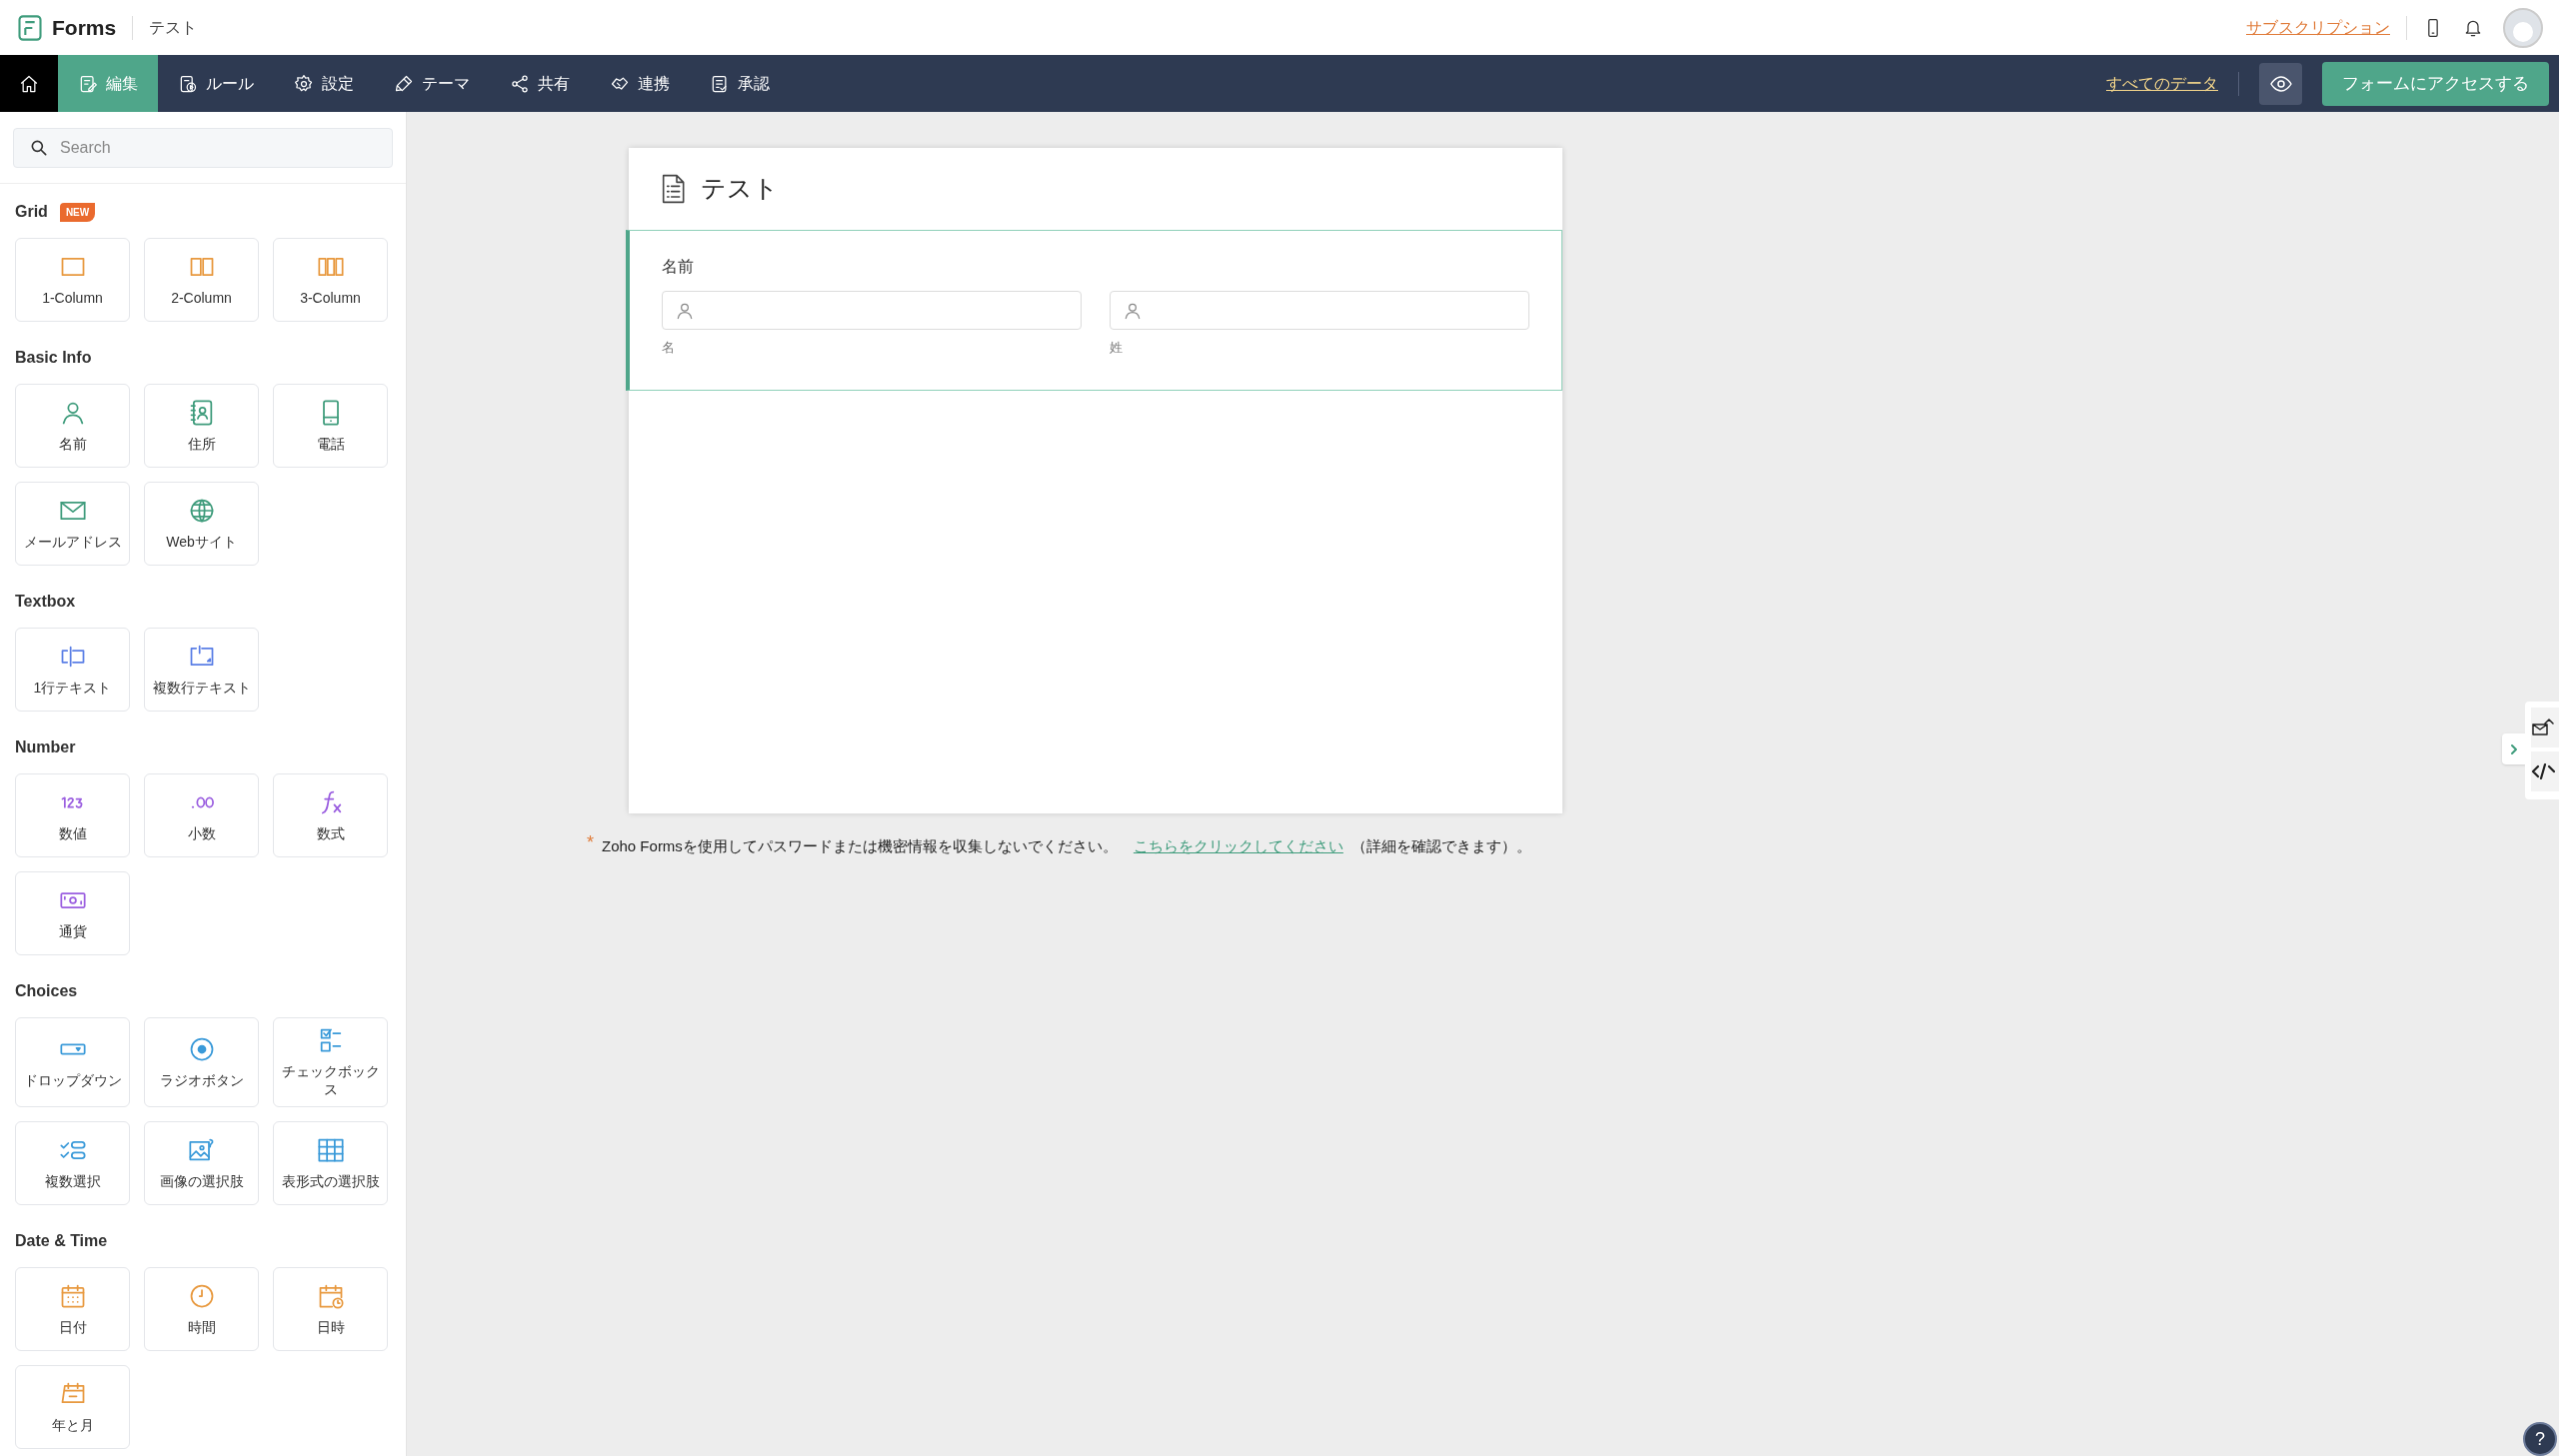 The height and width of the screenshot is (1456, 2559). What do you see at coordinates (201, 426) in the screenshot?
I see `field-type-tile: 住所` at bounding box center [201, 426].